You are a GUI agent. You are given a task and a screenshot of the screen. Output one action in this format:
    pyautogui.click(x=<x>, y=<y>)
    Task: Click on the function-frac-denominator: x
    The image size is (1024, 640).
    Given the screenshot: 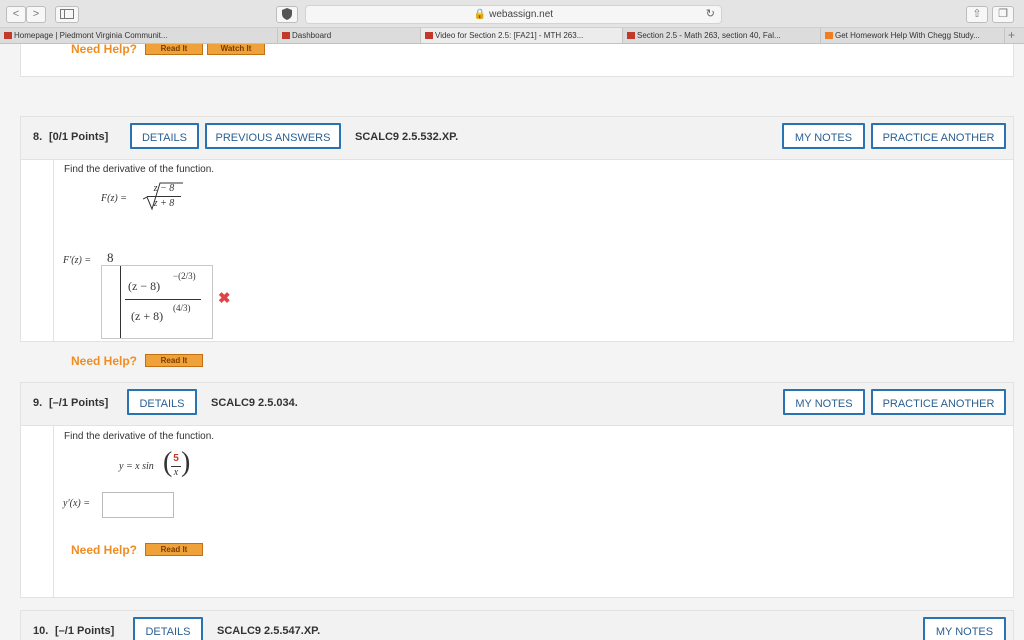 What is the action you would take?
    pyautogui.click(x=176, y=472)
    